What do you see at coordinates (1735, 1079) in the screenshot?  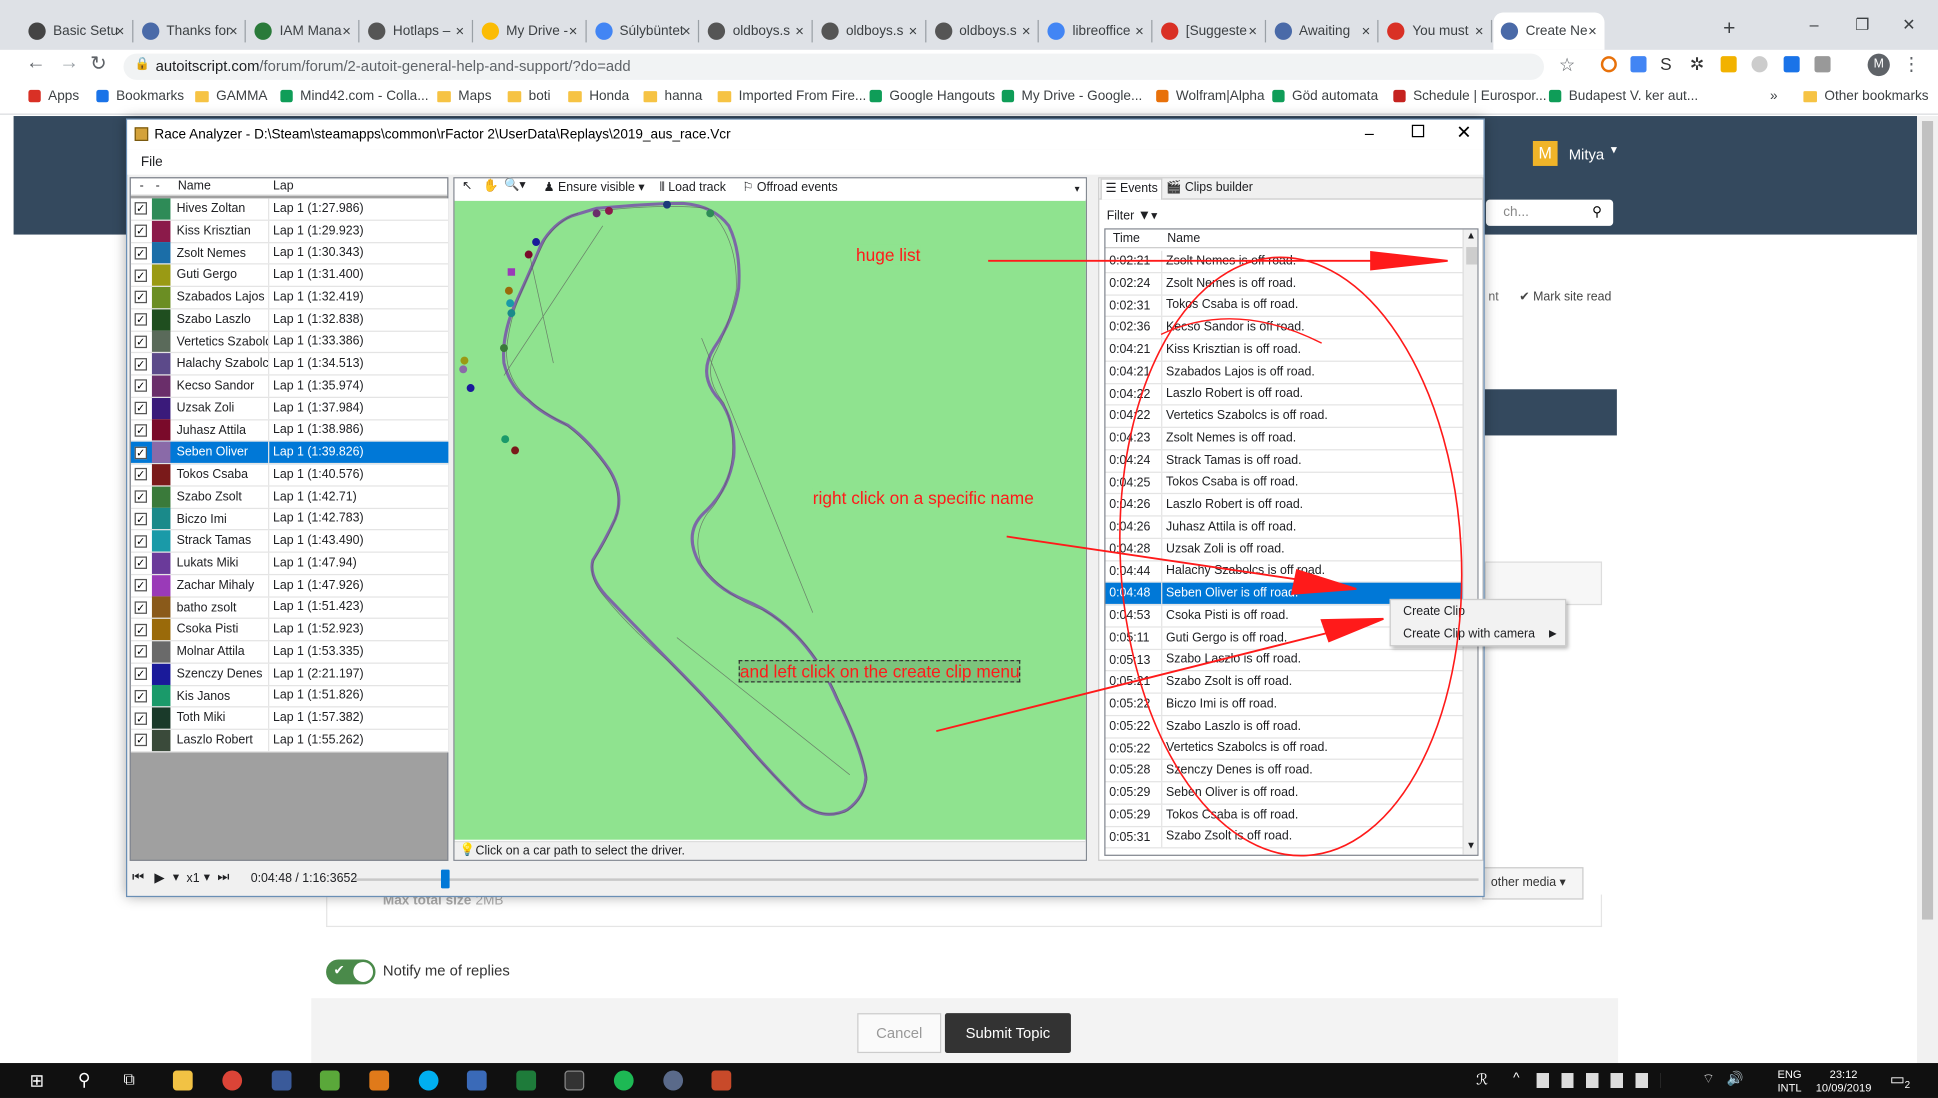 I see `volume-icon: 🔊` at bounding box center [1735, 1079].